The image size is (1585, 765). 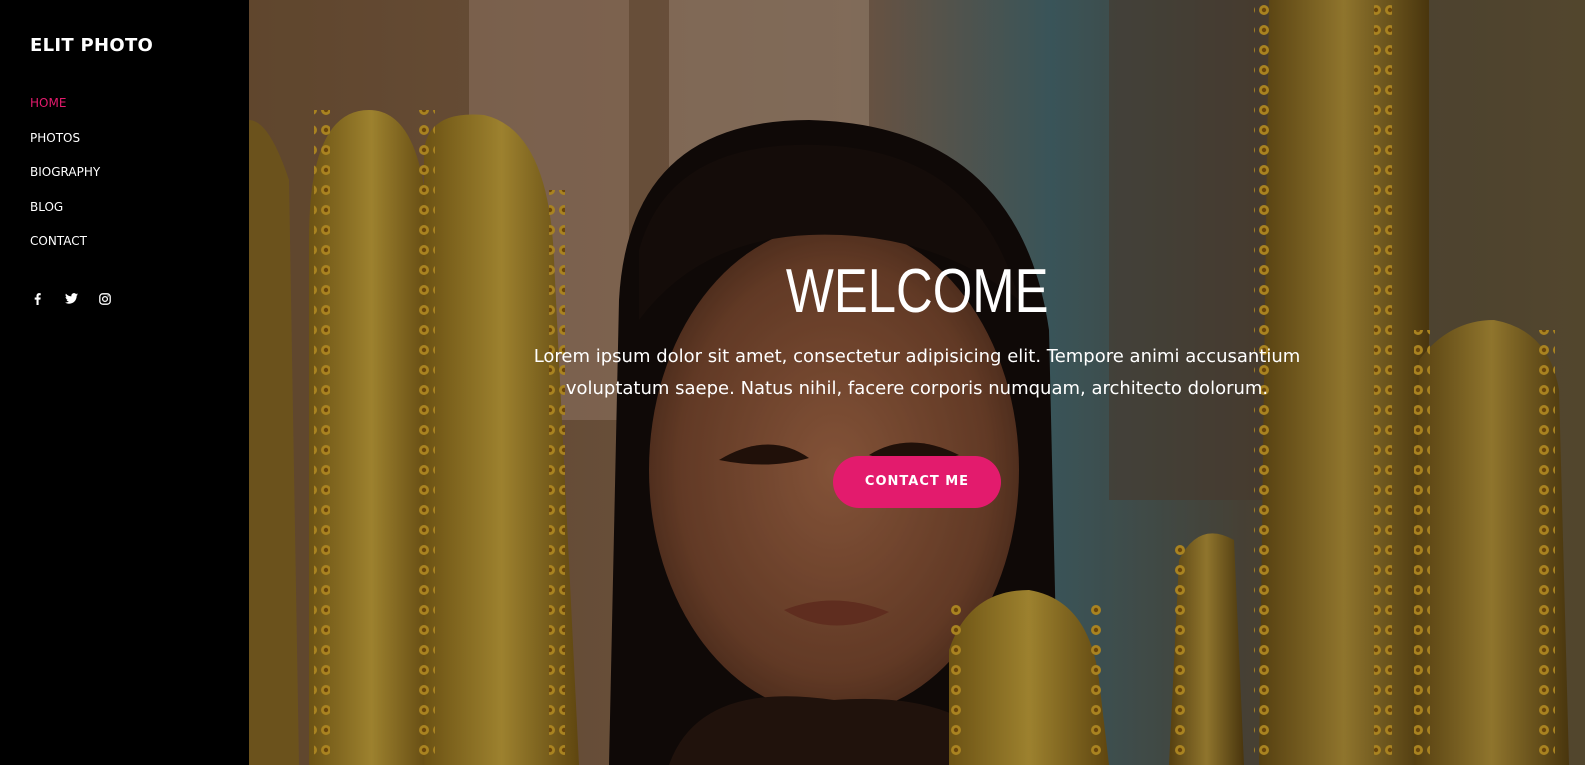 What do you see at coordinates (139, 109) in the screenshot?
I see `nav-item-home: HOME` at bounding box center [139, 109].